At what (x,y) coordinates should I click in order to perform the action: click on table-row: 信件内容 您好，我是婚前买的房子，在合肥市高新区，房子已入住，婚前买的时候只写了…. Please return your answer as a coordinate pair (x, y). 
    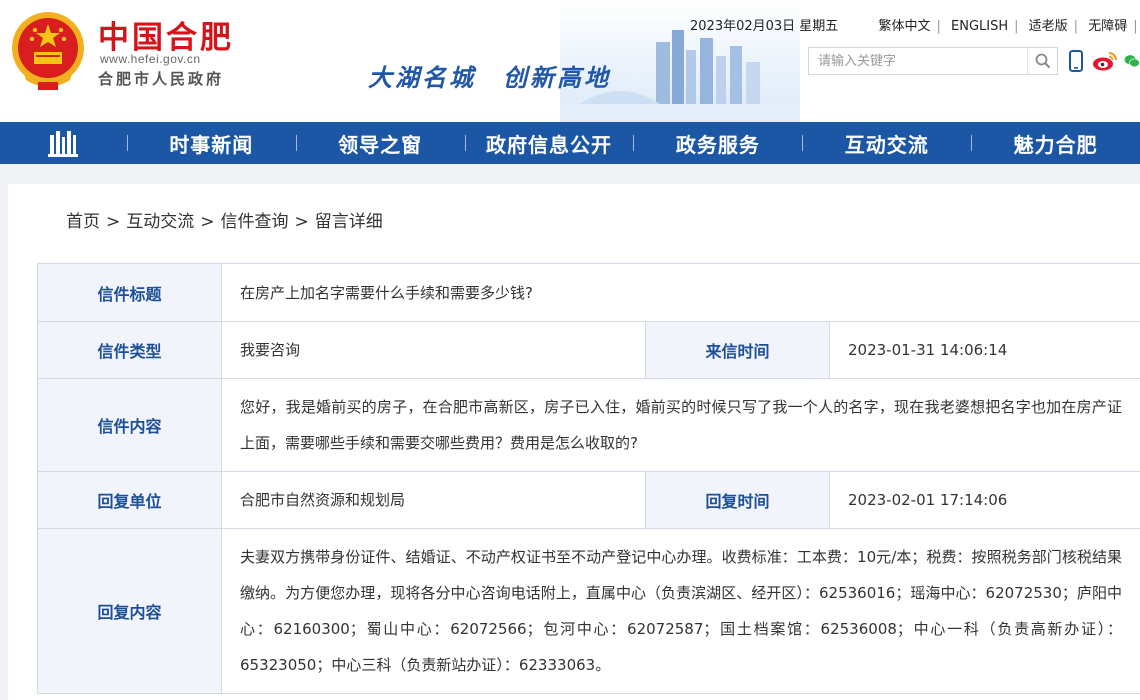
    Looking at the image, I should click on (588, 425).